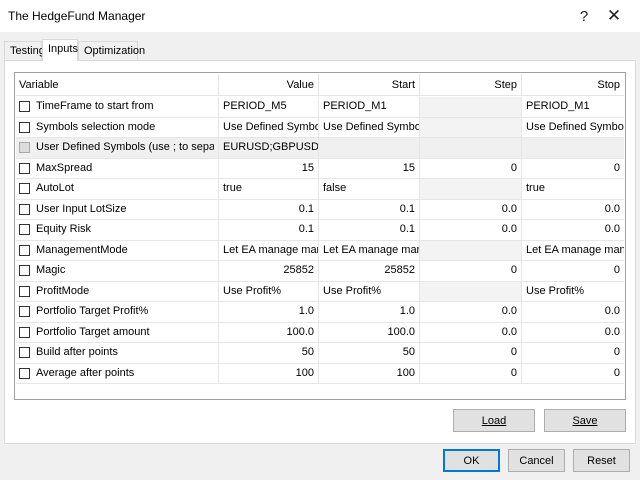  What do you see at coordinates (573, 292) in the screenshot?
I see `stop-cell: Use Profit%` at bounding box center [573, 292].